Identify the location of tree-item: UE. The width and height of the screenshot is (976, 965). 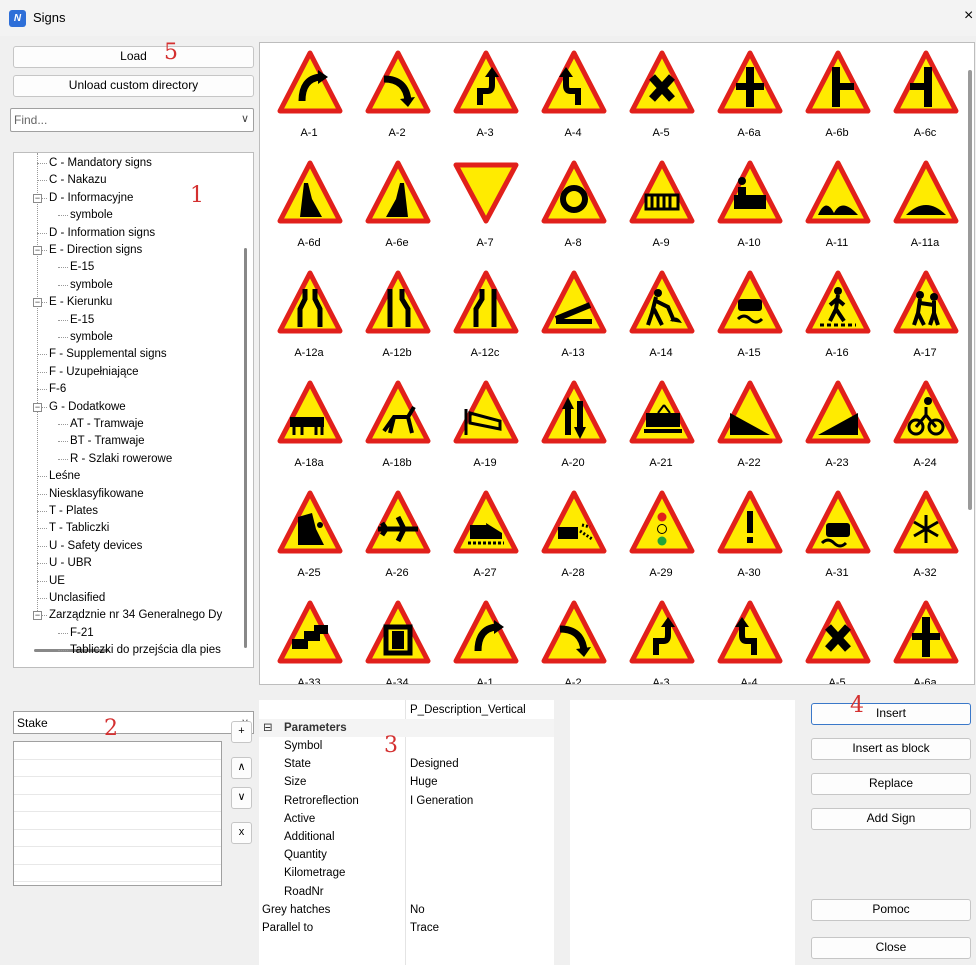
(57, 581).